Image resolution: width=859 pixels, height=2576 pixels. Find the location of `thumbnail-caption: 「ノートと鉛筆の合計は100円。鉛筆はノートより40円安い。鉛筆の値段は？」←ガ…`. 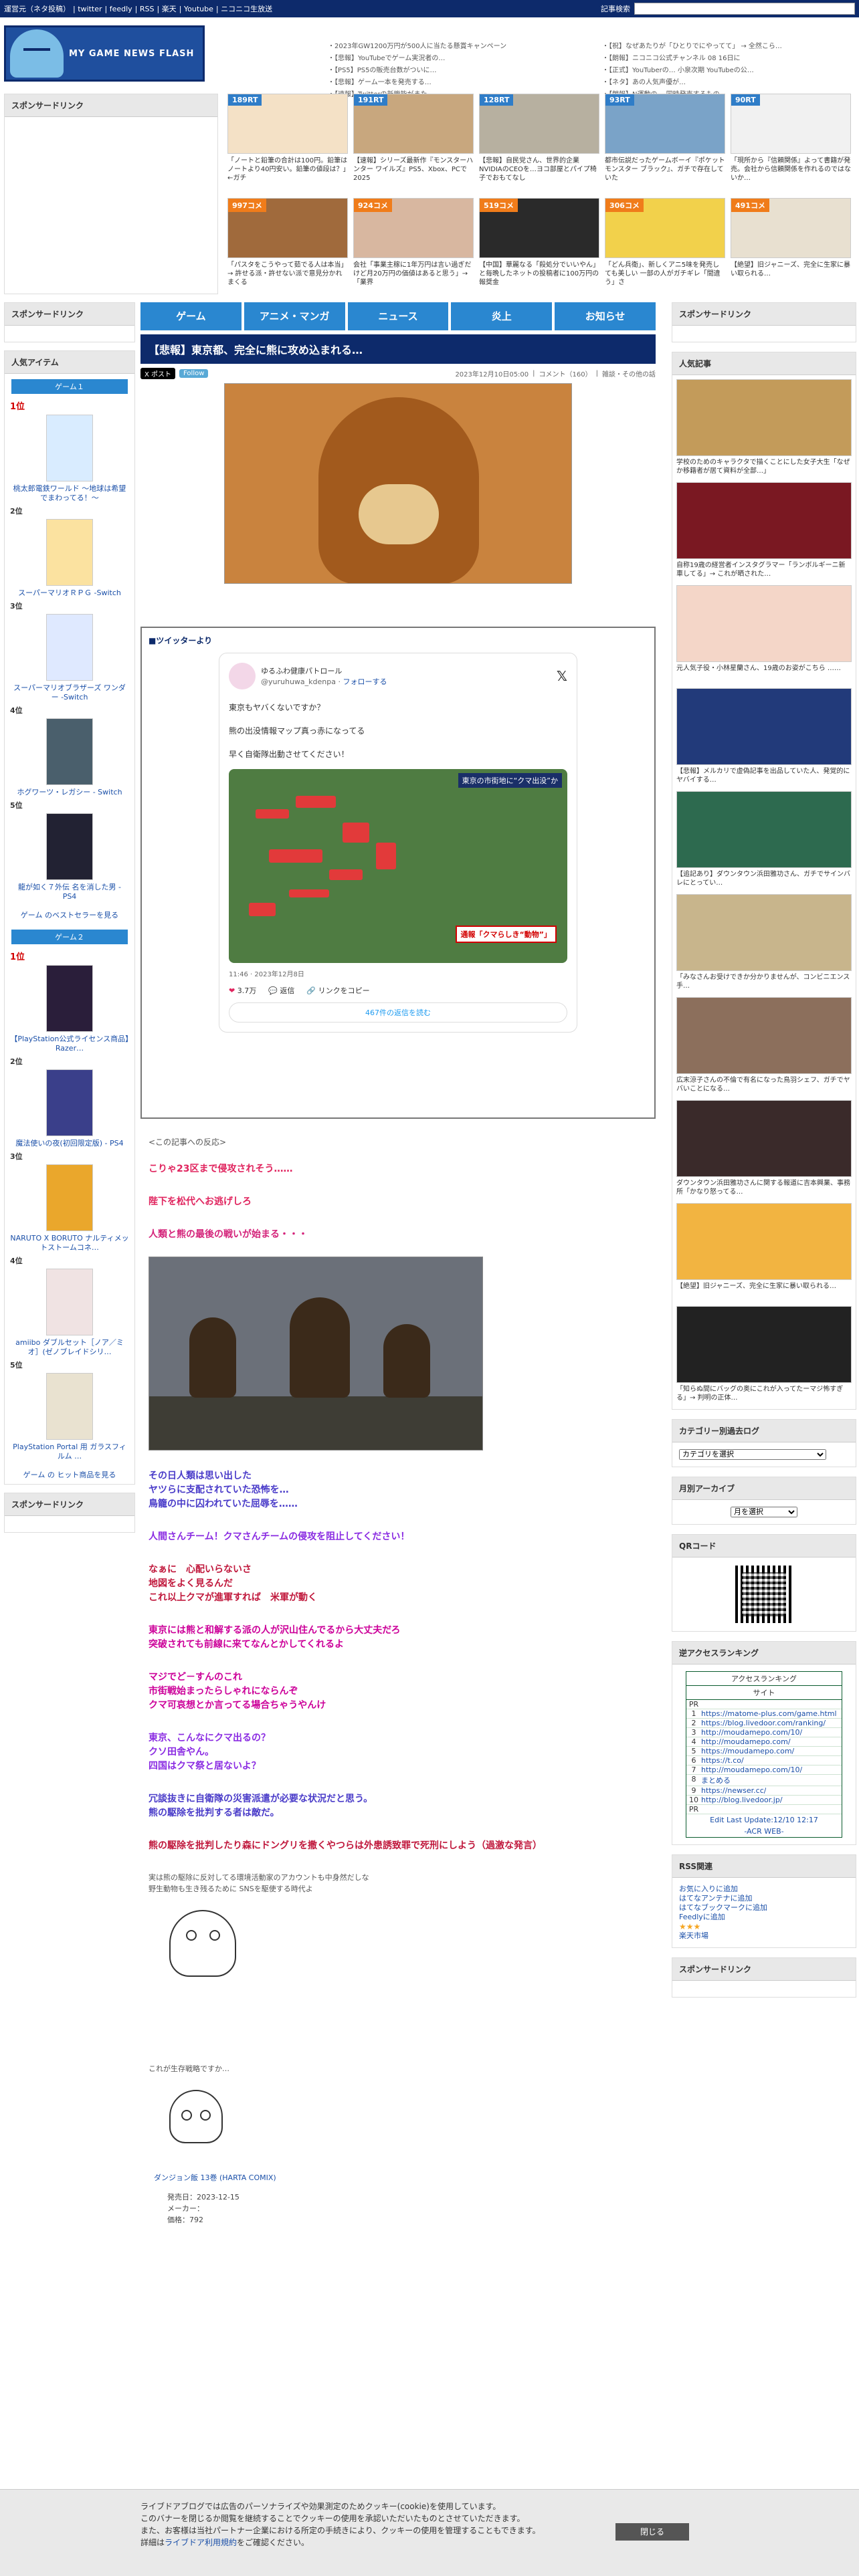

thumbnail-caption: 「ノートと鉛筆の合計は100円。鉛筆はノートより40円安い。鉛筆の値段は？」←ガ… is located at coordinates (288, 169).